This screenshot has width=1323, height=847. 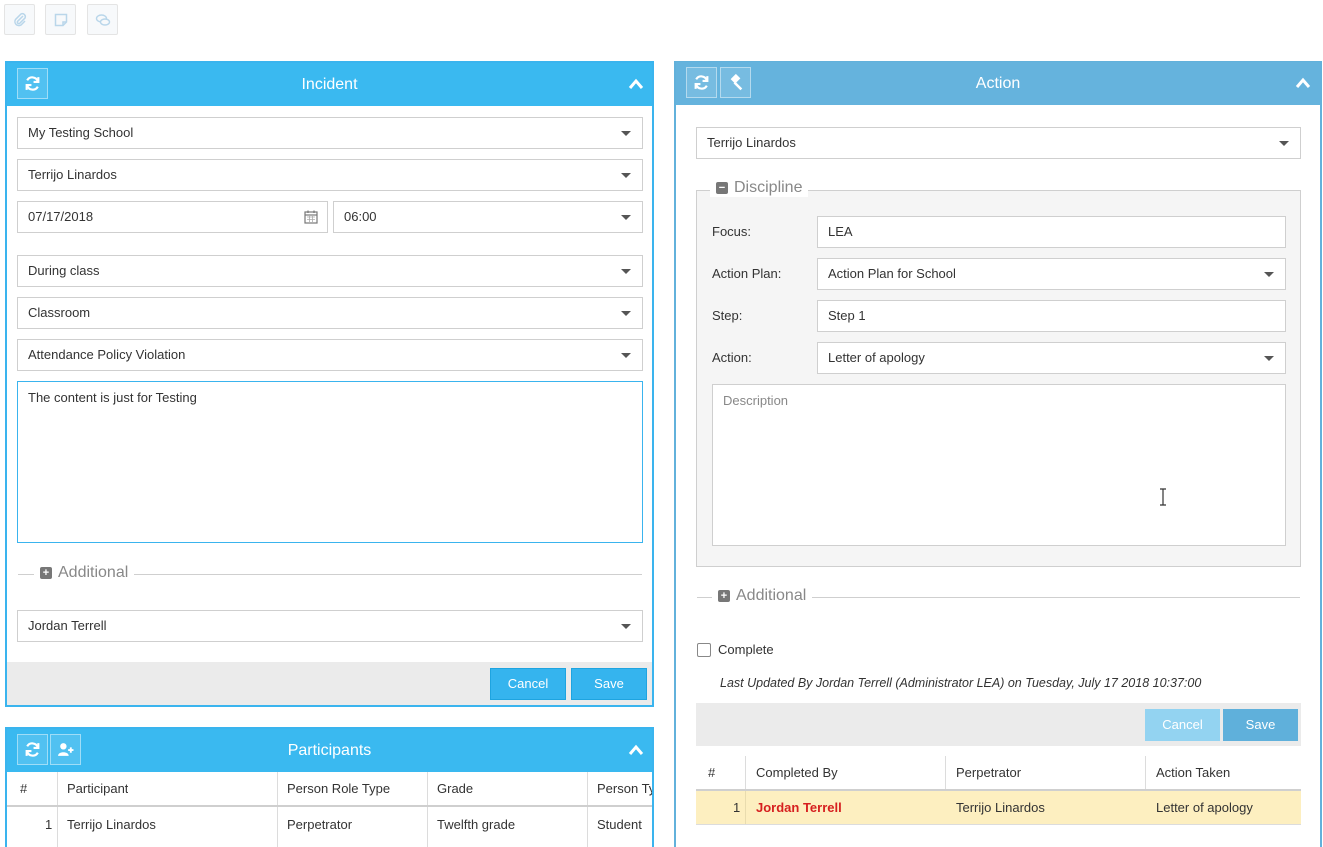 What do you see at coordinates (67, 625) in the screenshot?
I see `reported-by-value: Jordan Terrell` at bounding box center [67, 625].